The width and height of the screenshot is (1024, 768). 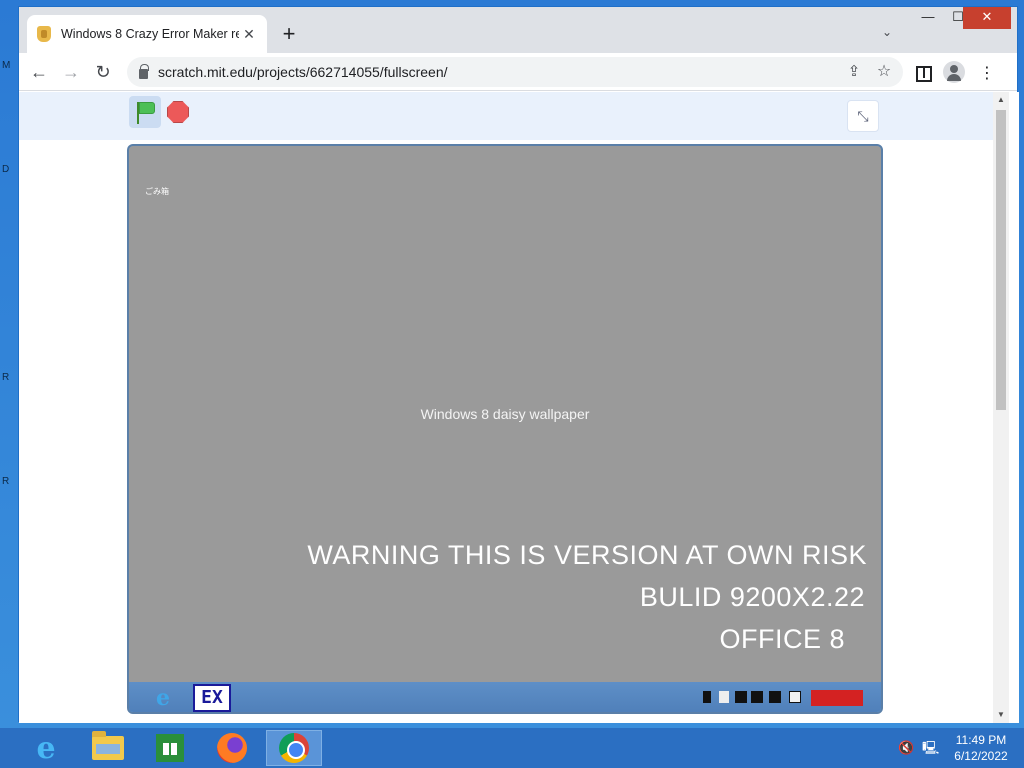 What do you see at coordinates (71, 72) in the screenshot?
I see `forward-button: →` at bounding box center [71, 72].